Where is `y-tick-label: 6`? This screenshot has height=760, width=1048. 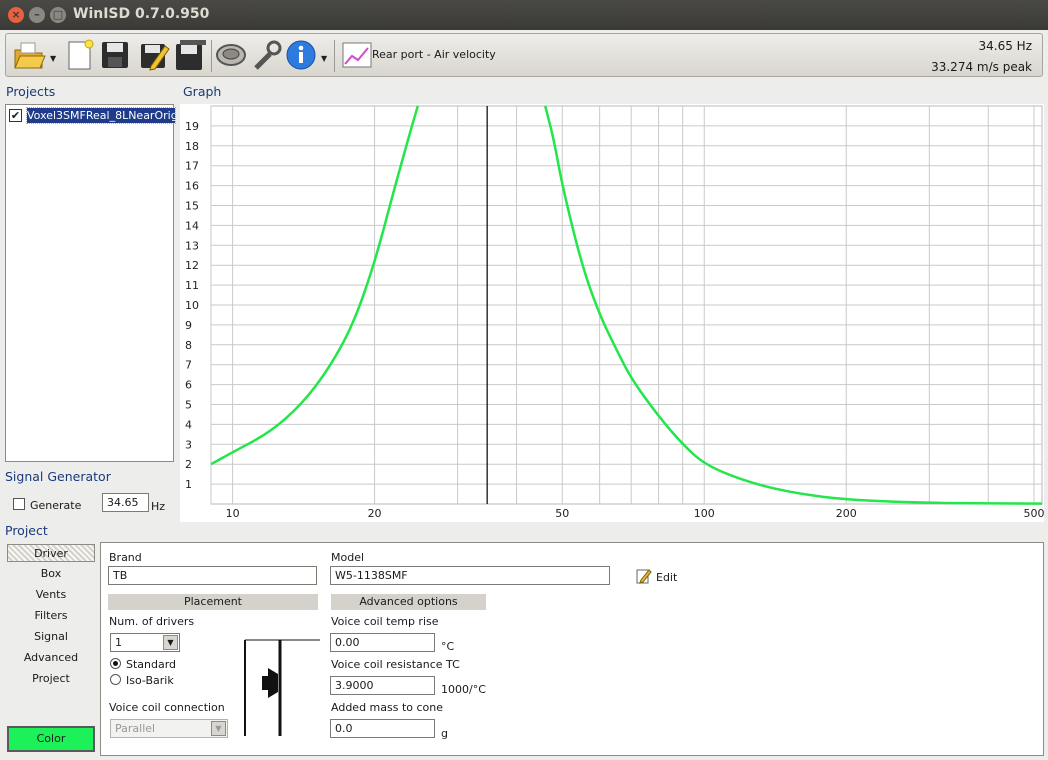 y-tick-label: 6 is located at coordinates (188, 385).